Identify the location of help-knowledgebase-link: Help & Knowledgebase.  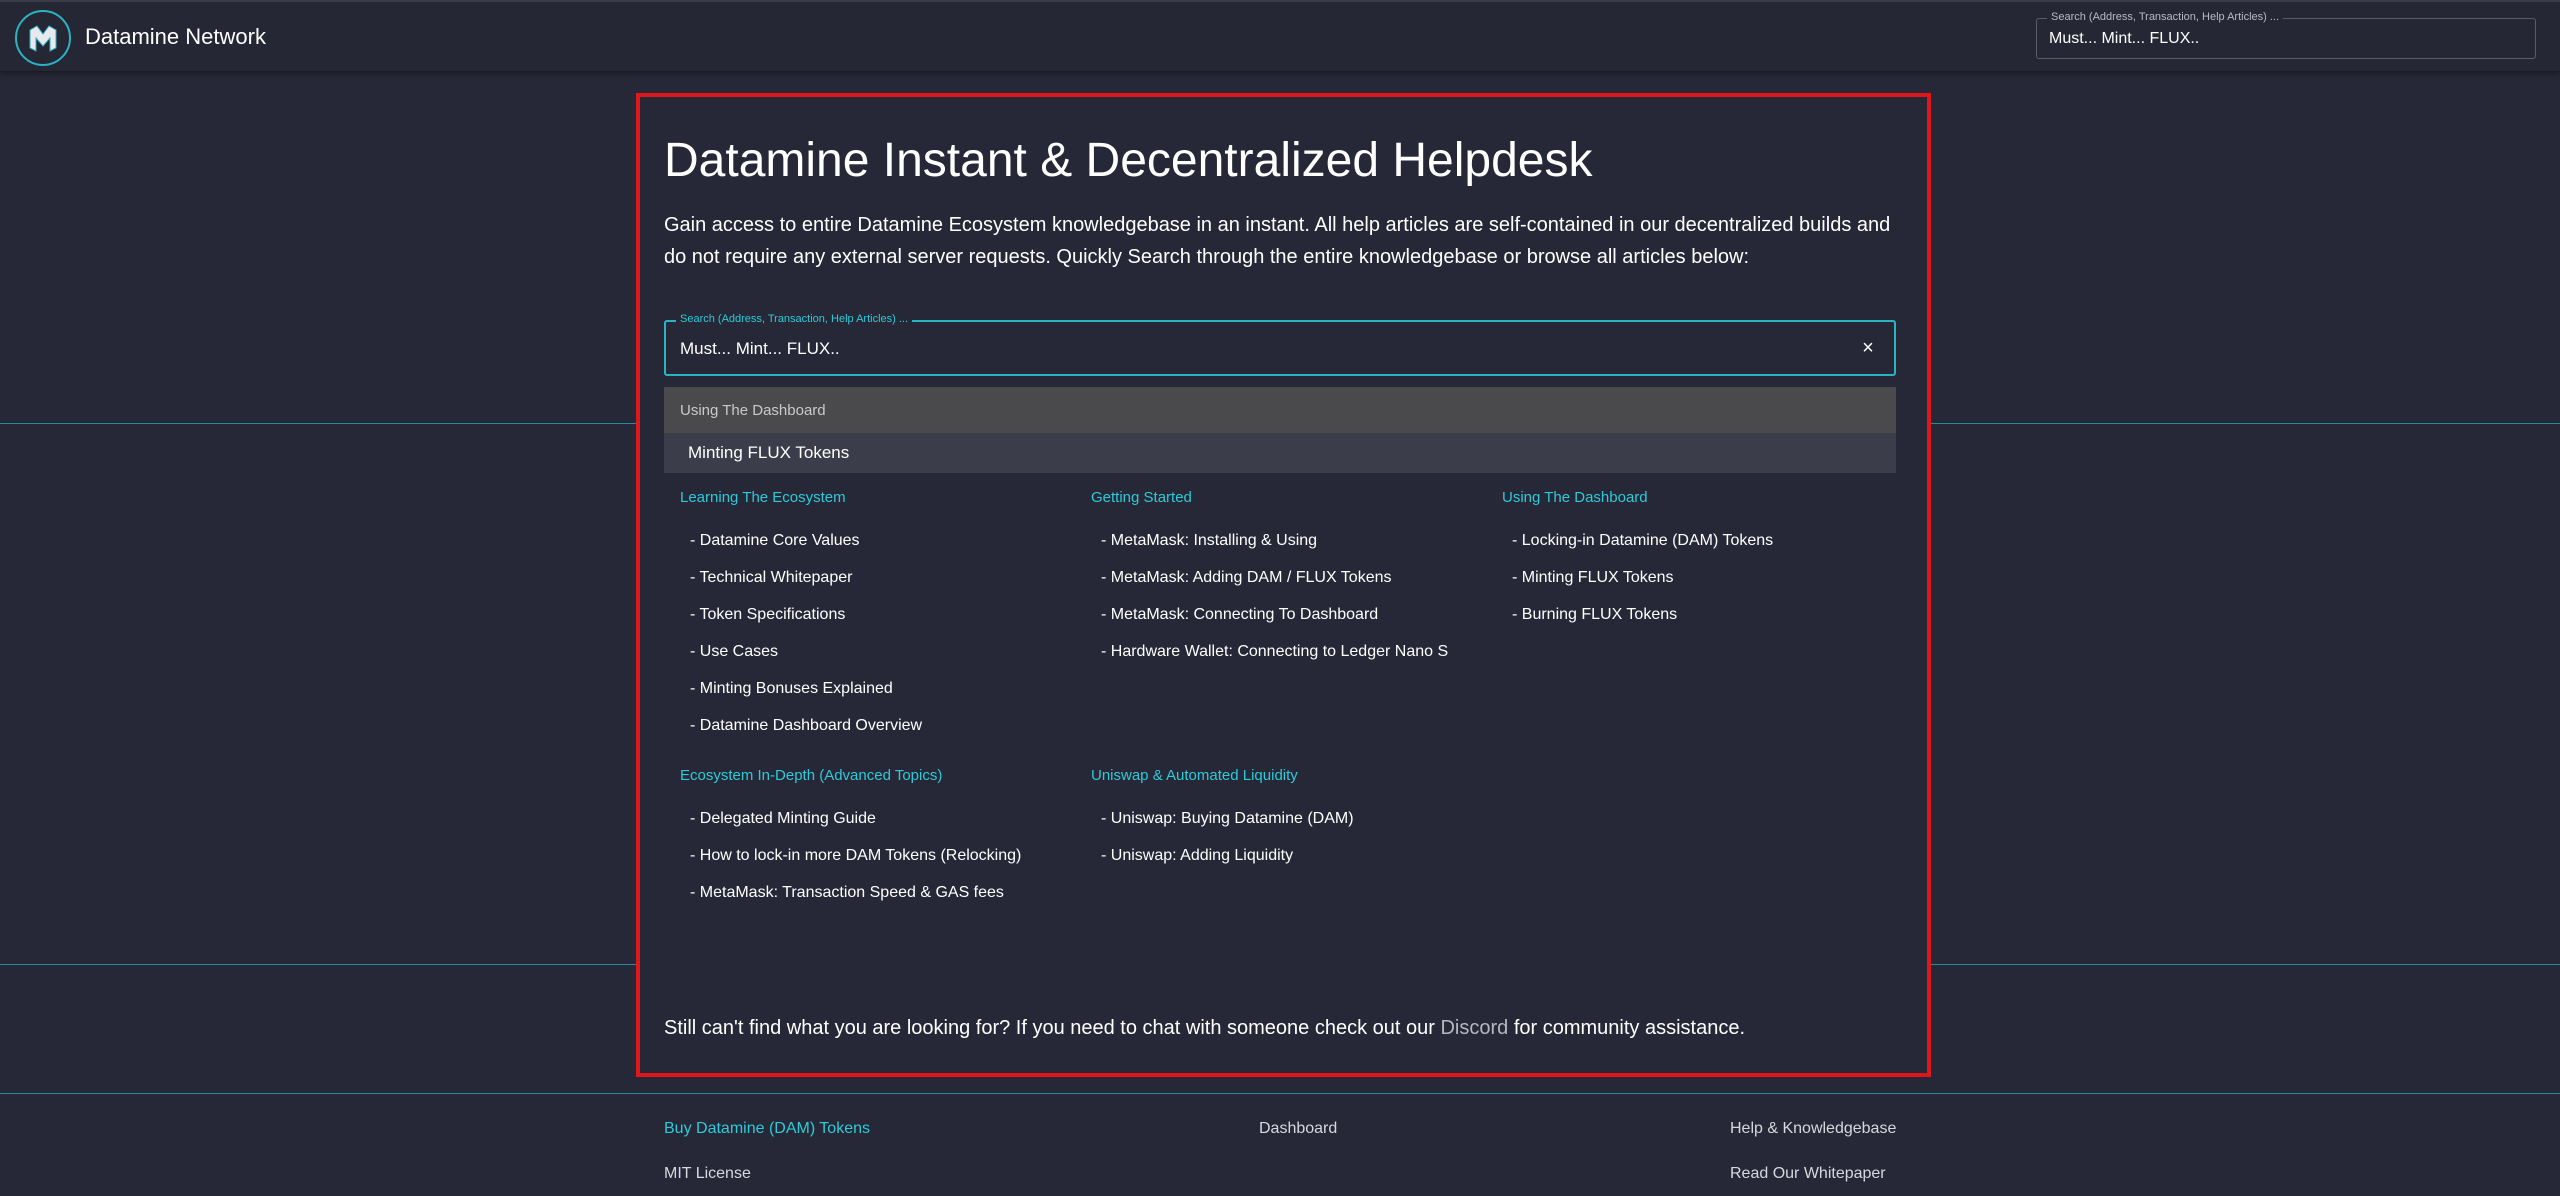
(1813, 1129).